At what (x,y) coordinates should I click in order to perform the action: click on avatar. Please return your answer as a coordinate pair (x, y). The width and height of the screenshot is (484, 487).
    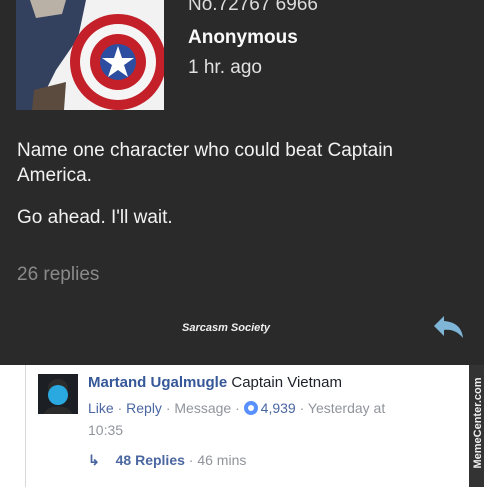
    Looking at the image, I should click on (58, 394).